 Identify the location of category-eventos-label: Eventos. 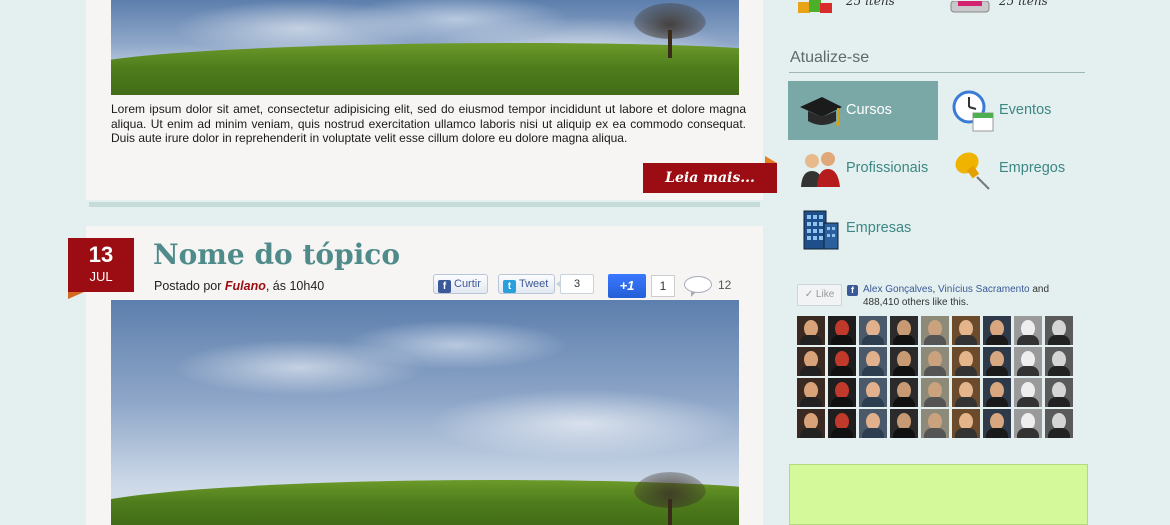
(1025, 110).